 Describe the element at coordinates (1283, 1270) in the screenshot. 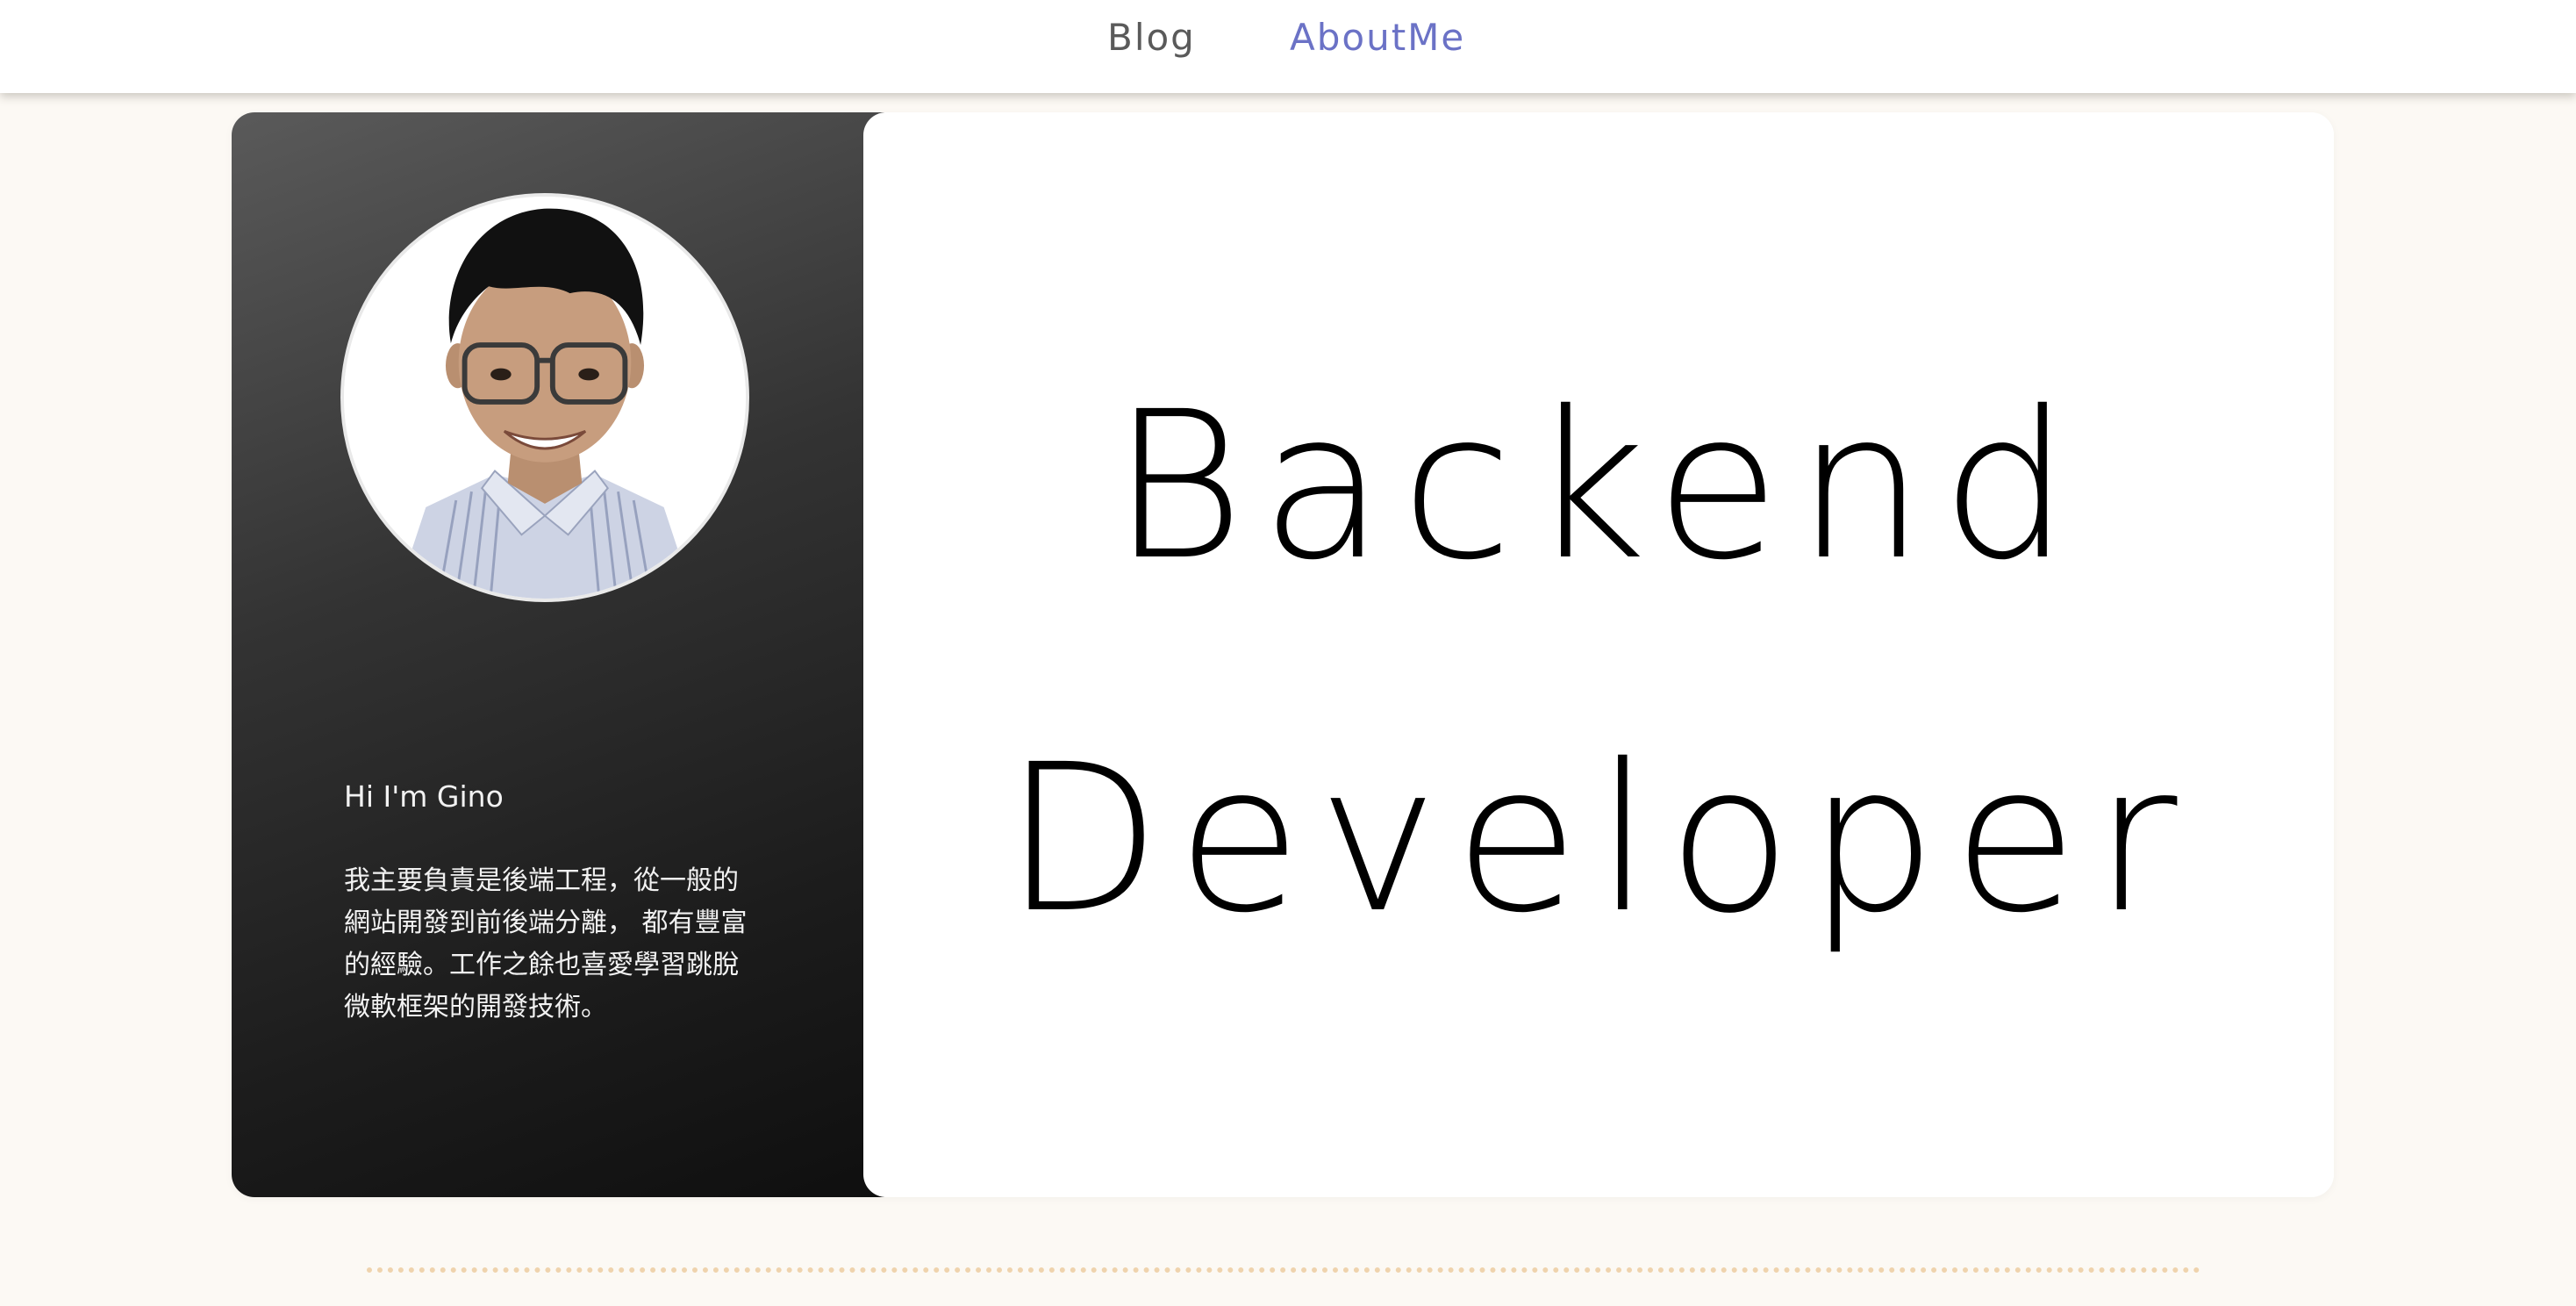

I see `dotted-divider` at that location.